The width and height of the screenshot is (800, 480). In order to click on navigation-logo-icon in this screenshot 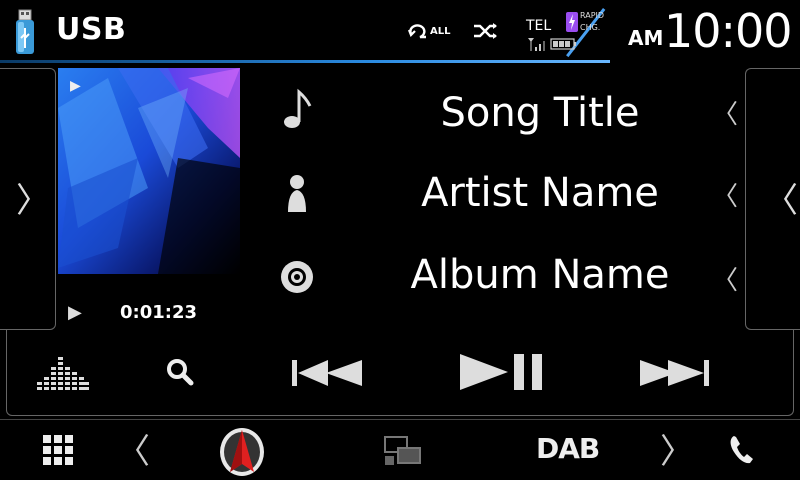, I will do `click(242, 451)`.